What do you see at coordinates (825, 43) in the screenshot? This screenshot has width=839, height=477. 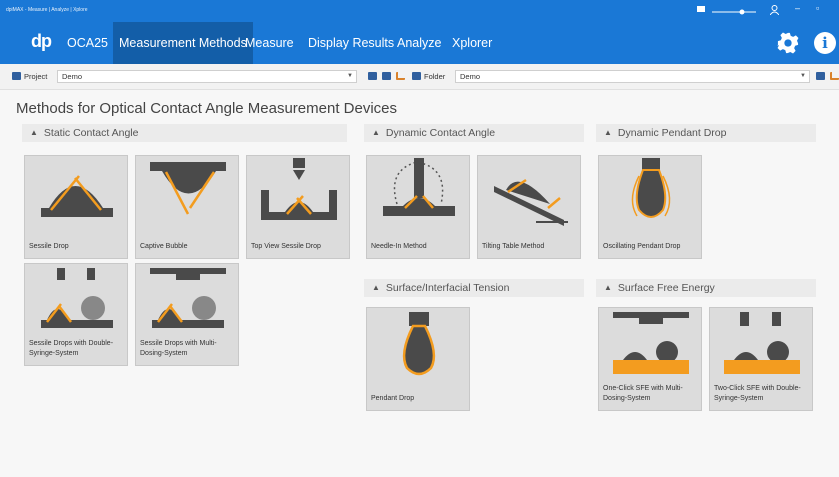 I see `info-icon: i` at bounding box center [825, 43].